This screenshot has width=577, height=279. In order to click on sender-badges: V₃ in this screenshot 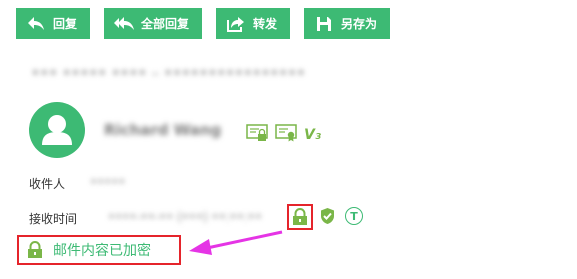, I will do `click(283, 135)`.